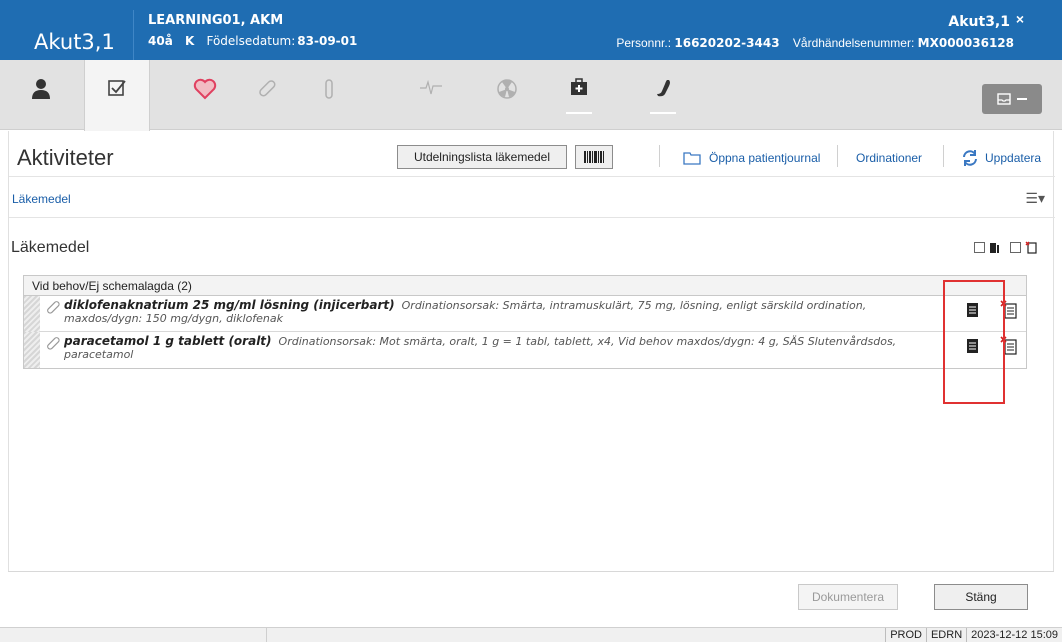 This screenshot has width=1062, height=642. I want to click on tab-radiology, so click(507, 95).